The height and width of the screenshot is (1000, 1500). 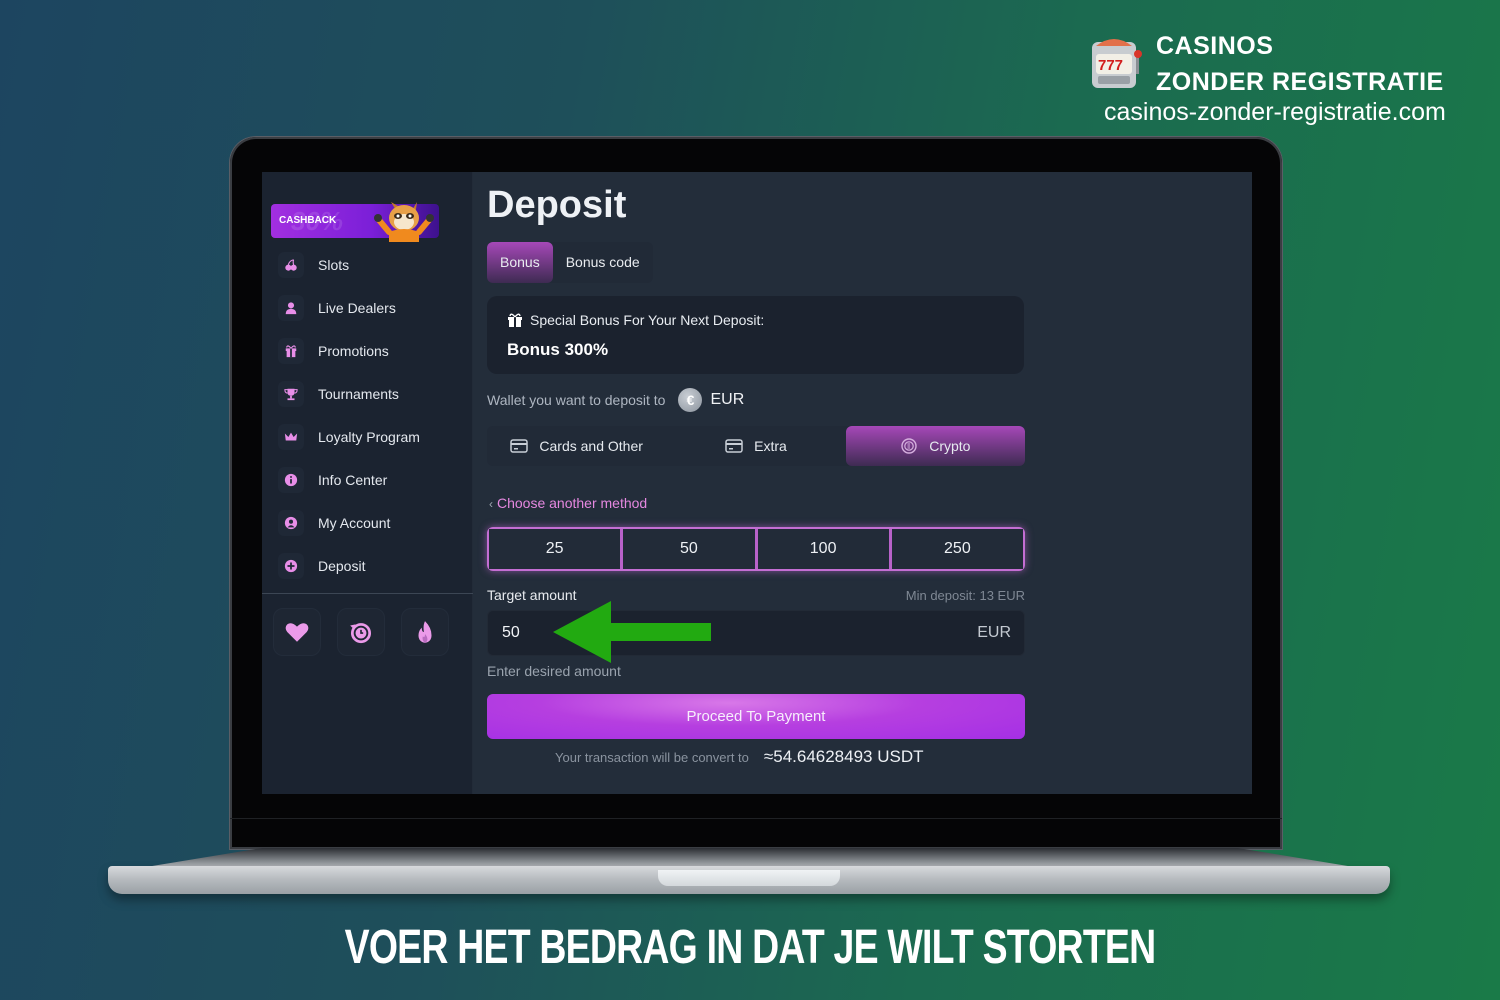 I want to click on preset-amount-button: 100, so click(x=824, y=549).